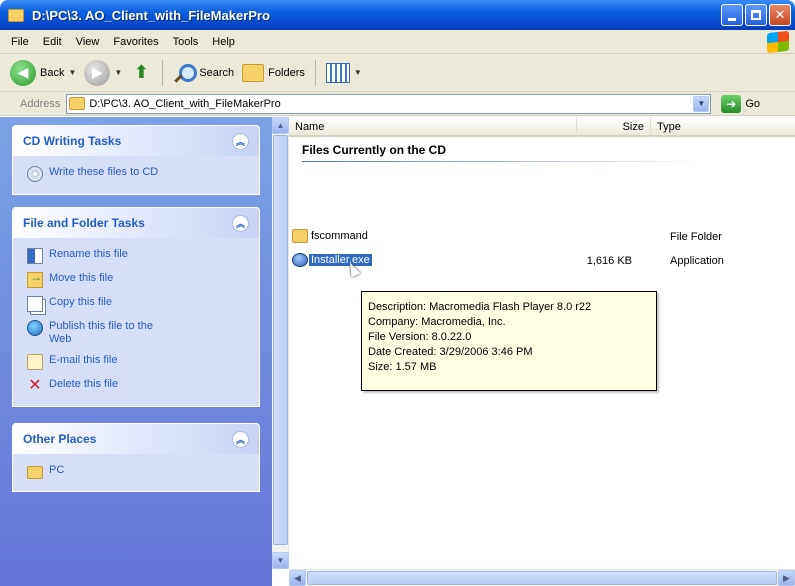  Describe the element at coordinates (35, 279) in the screenshot. I see `move-icon` at that location.